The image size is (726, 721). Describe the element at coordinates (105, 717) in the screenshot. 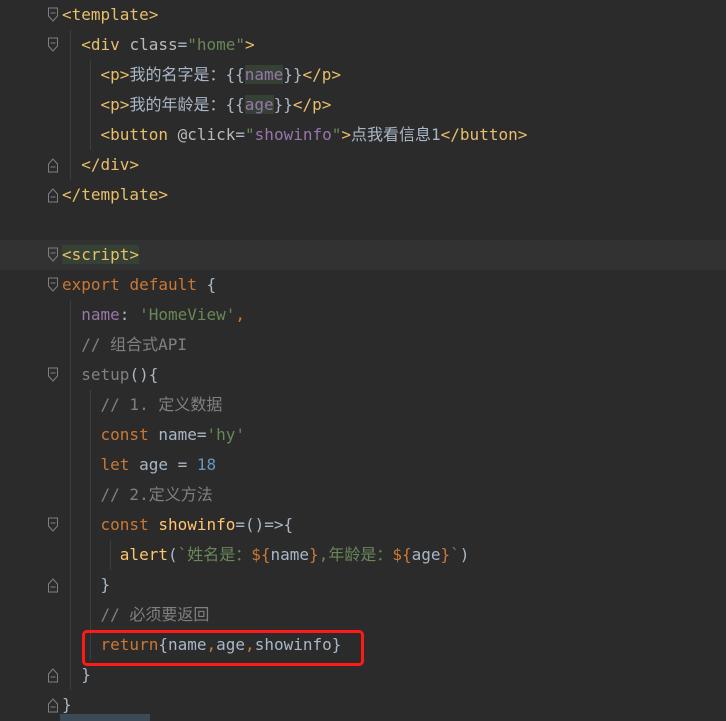

I see `horizontal-scrollbar` at that location.